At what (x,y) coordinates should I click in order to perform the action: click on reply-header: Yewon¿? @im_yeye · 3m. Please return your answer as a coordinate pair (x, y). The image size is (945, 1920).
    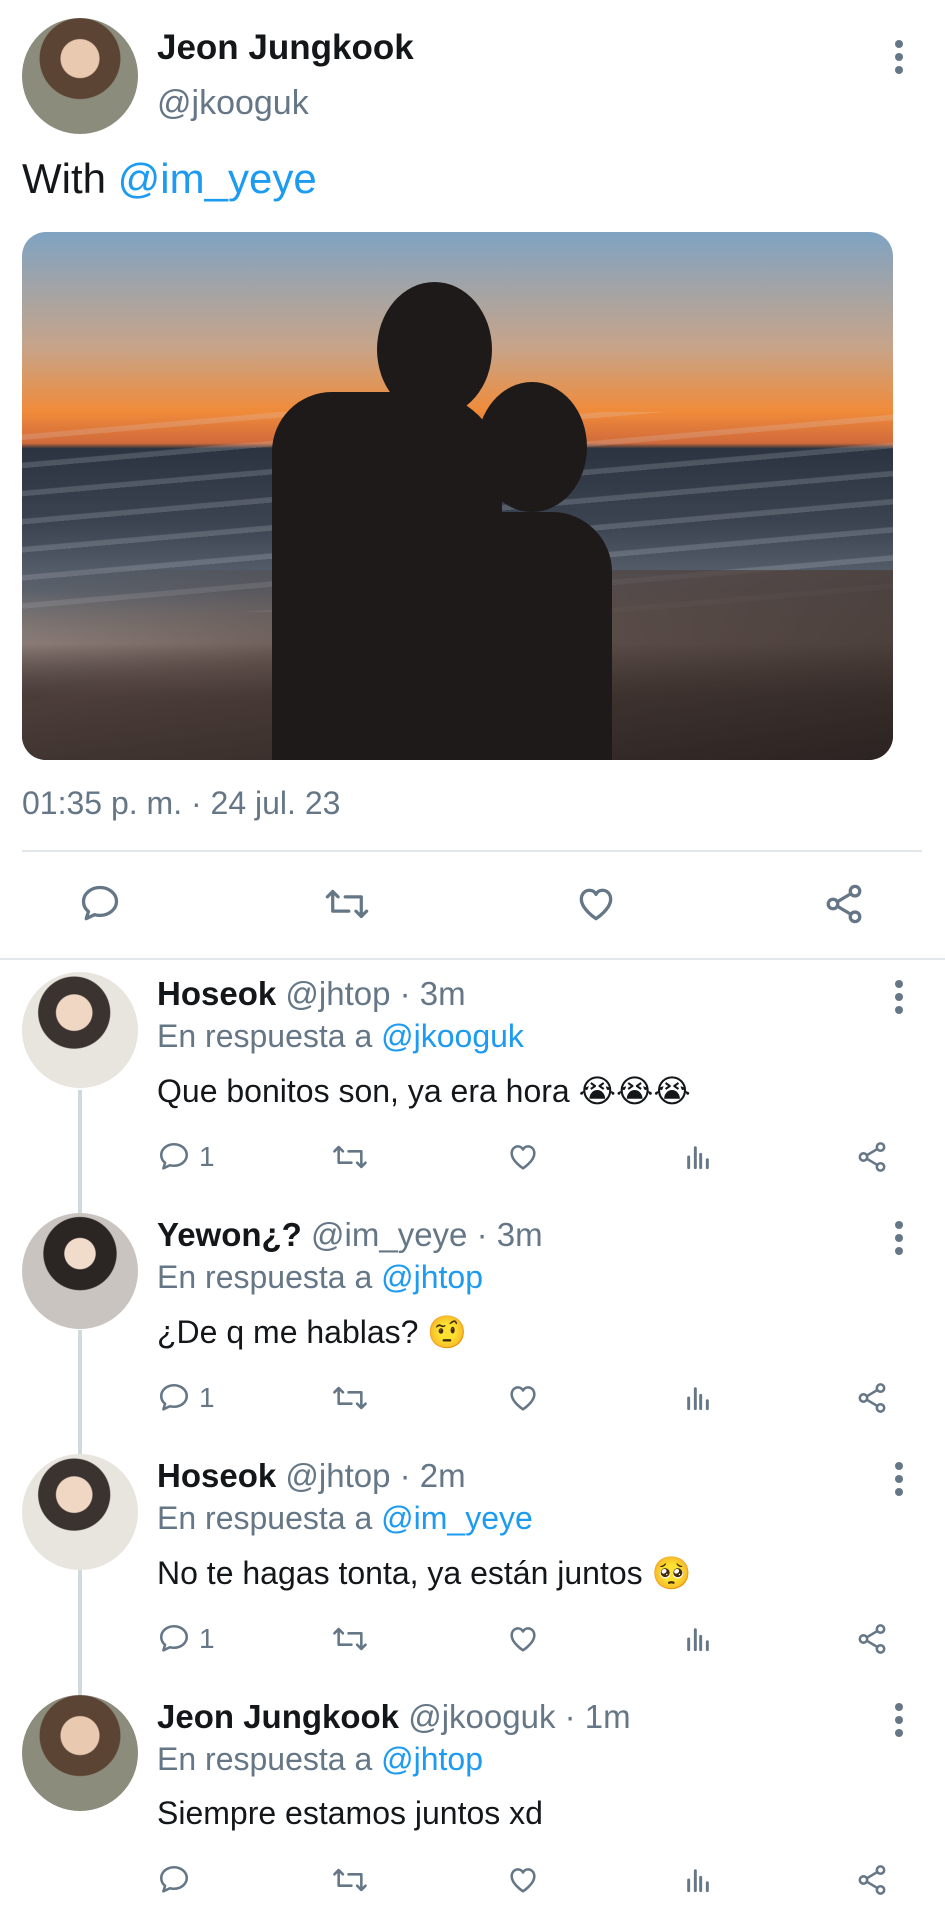
    Looking at the image, I should click on (350, 1235).